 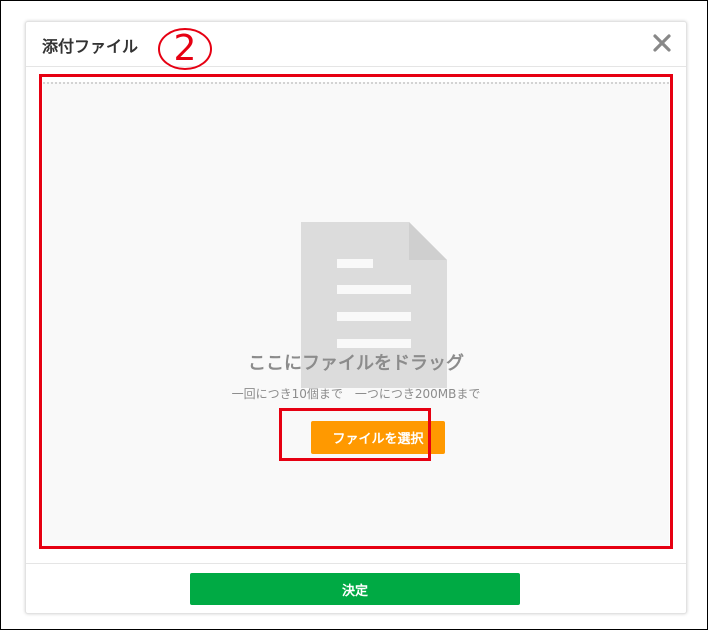 I want to click on dialog-header: 添付ファイル 2, so click(x=356, y=46).